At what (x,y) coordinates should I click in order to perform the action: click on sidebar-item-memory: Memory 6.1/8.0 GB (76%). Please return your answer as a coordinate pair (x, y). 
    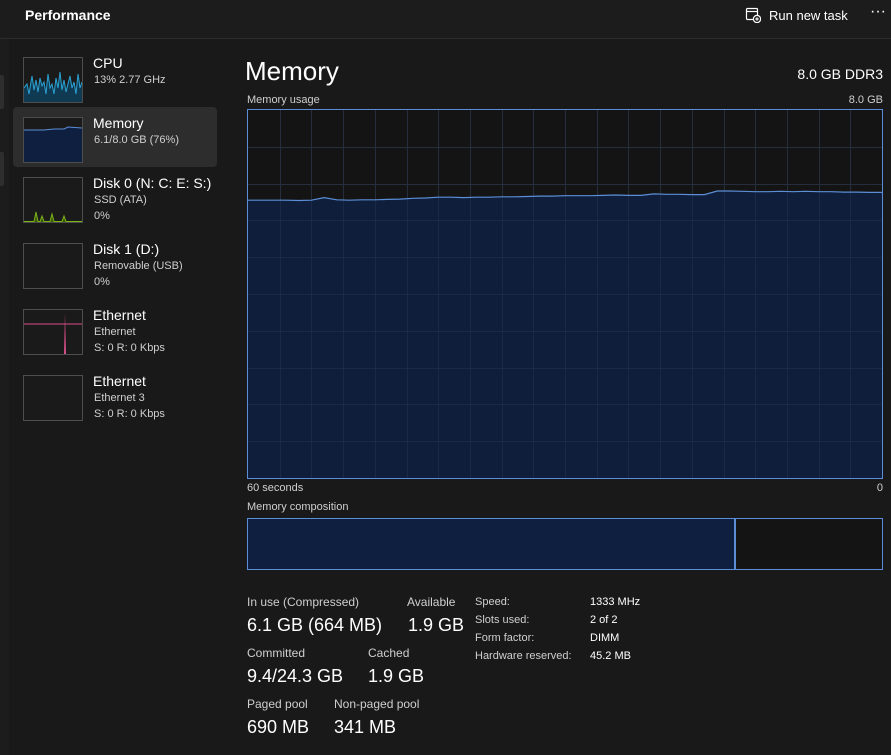
    Looking at the image, I should click on (115, 137).